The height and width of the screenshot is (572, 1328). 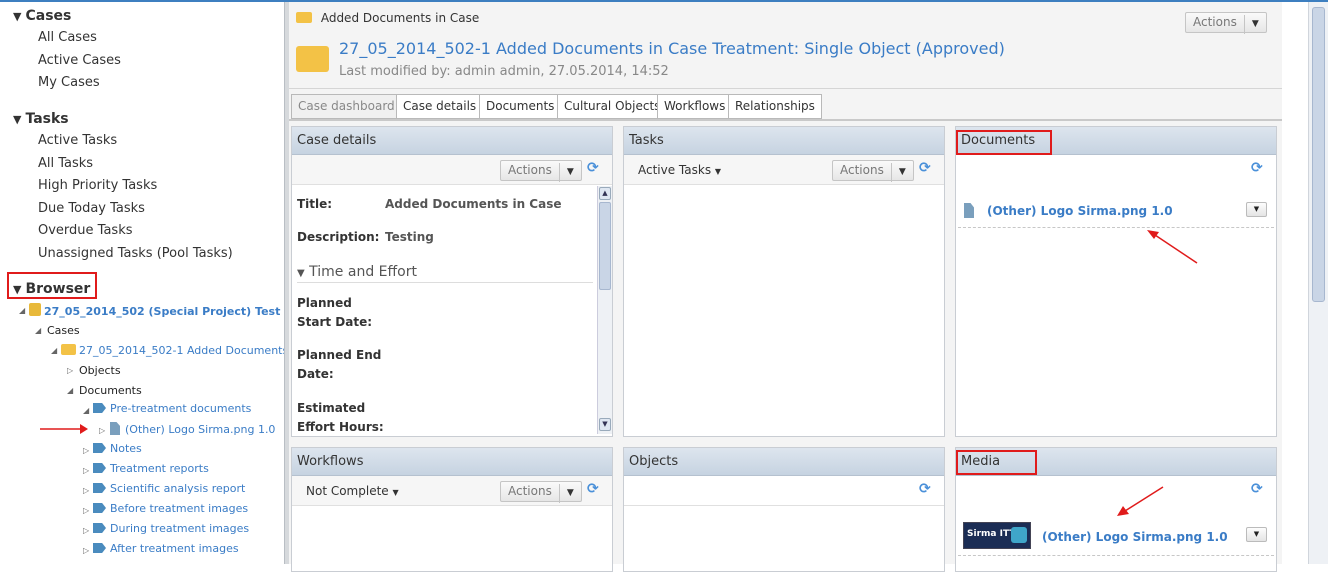 I want to click on panel-toolbar: Not Complete ▼ Actions ▼ ⟳, so click(x=452, y=491).